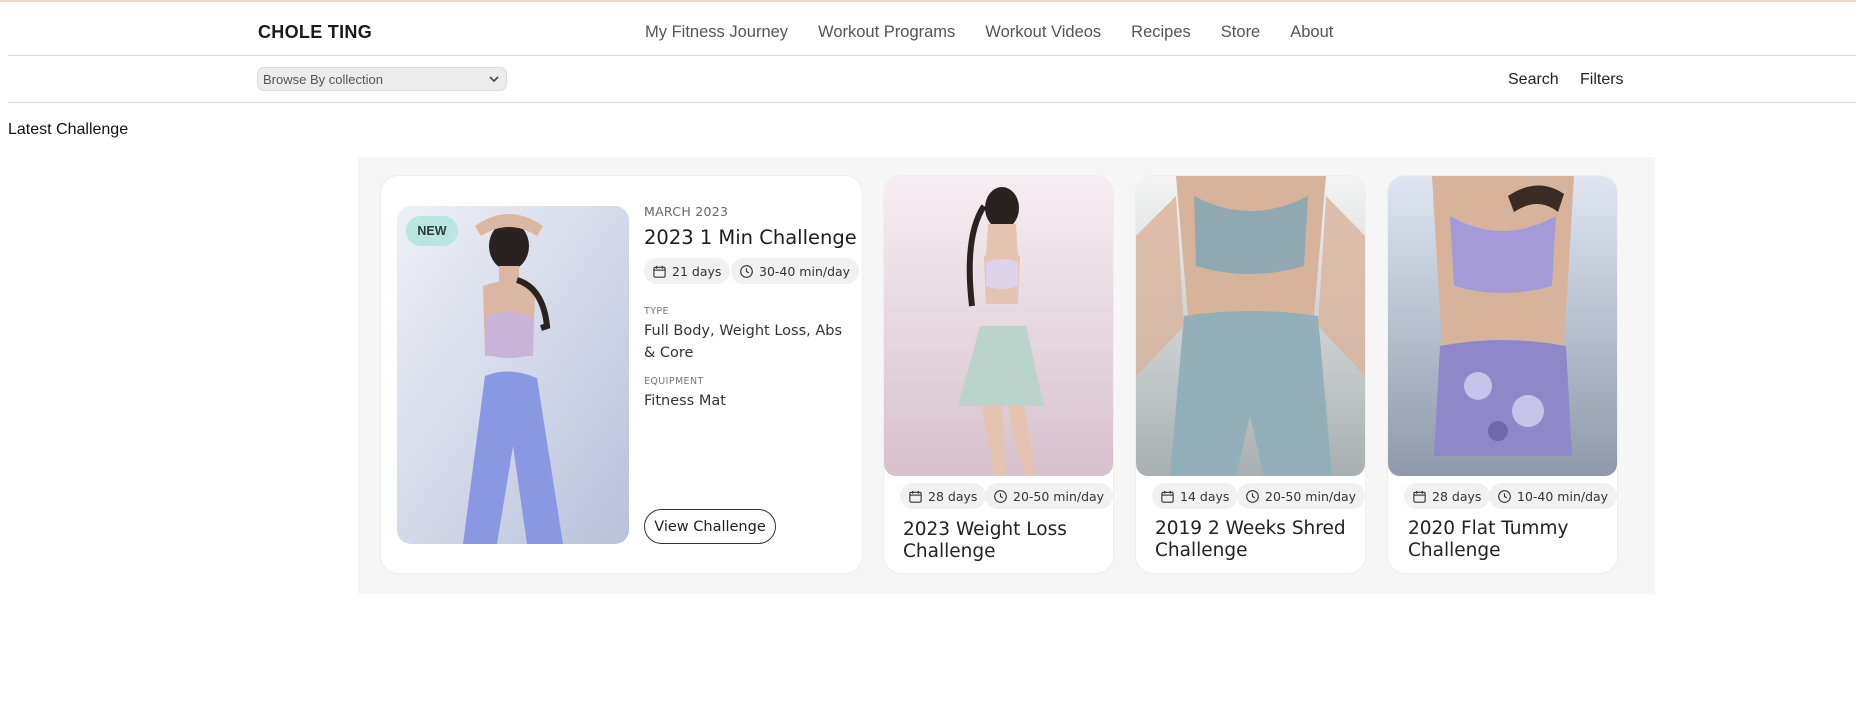 The width and height of the screenshot is (1856, 716). Describe the element at coordinates (1255, 540) in the screenshot. I see `card-title: 2019 2 Weeks Shred Challenge` at that location.